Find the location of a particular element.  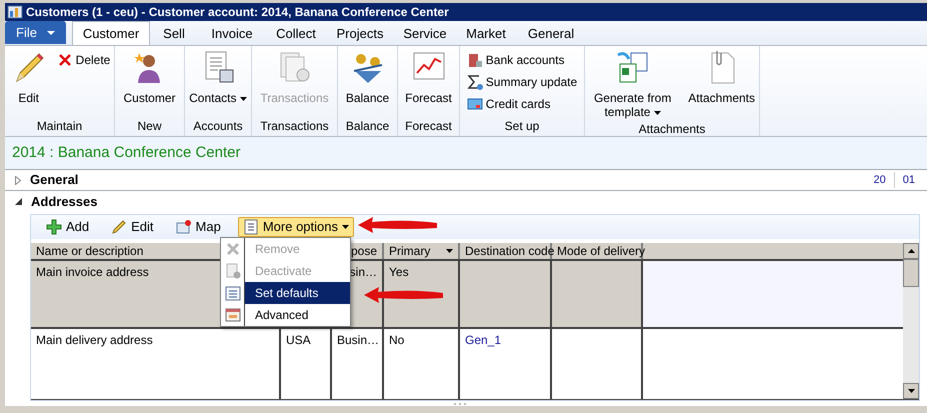

group-label: Balance is located at coordinates (367, 126).